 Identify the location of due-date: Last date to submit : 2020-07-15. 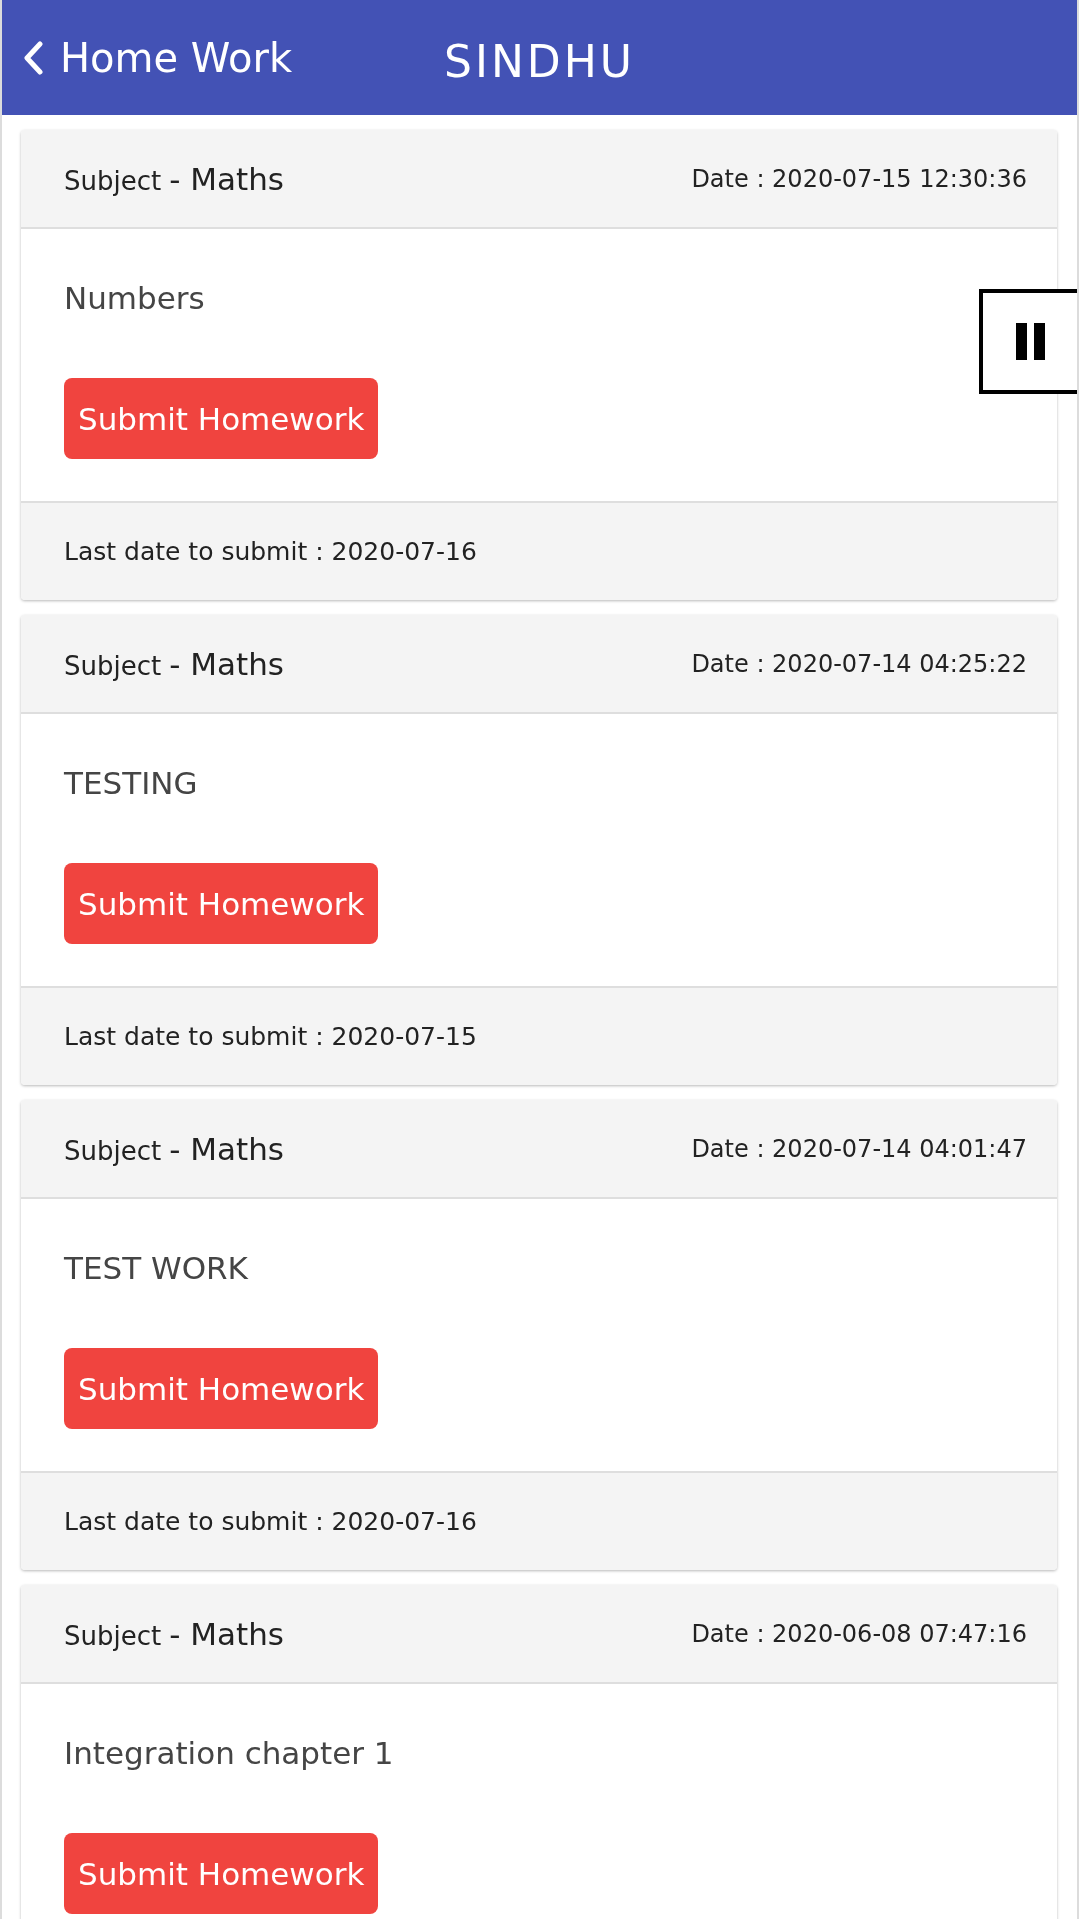
(270, 1036).